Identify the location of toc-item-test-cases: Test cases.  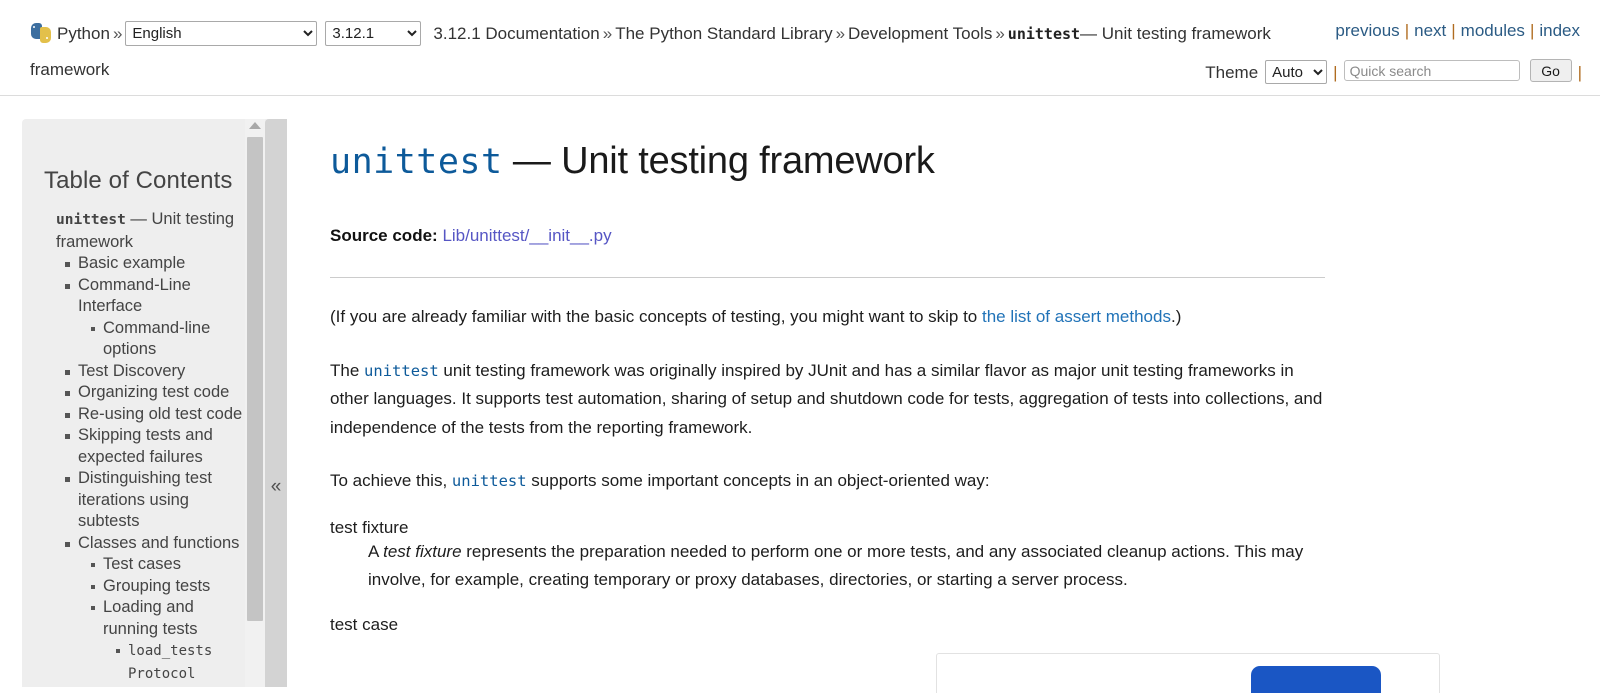
(172, 565).